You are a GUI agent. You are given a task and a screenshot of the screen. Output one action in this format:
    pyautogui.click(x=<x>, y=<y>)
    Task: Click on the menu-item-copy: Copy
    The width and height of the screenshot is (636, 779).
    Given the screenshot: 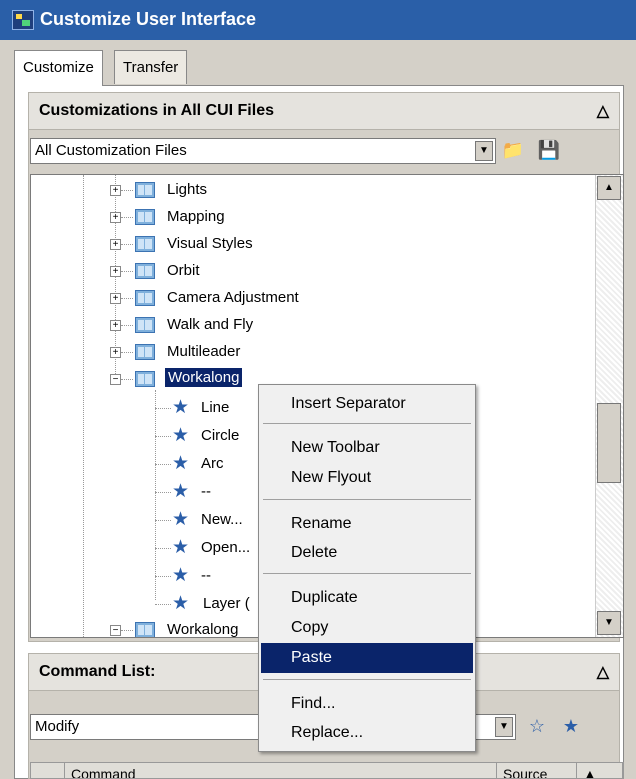 What is the action you would take?
    pyautogui.click(x=367, y=628)
    